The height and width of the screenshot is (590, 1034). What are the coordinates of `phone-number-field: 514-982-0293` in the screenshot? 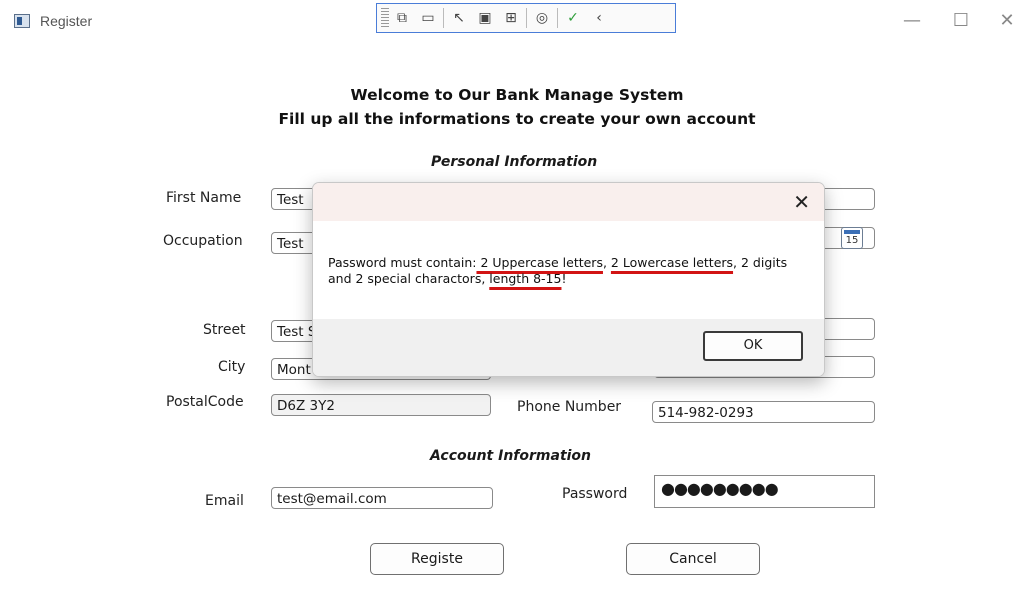 It's located at (763, 412).